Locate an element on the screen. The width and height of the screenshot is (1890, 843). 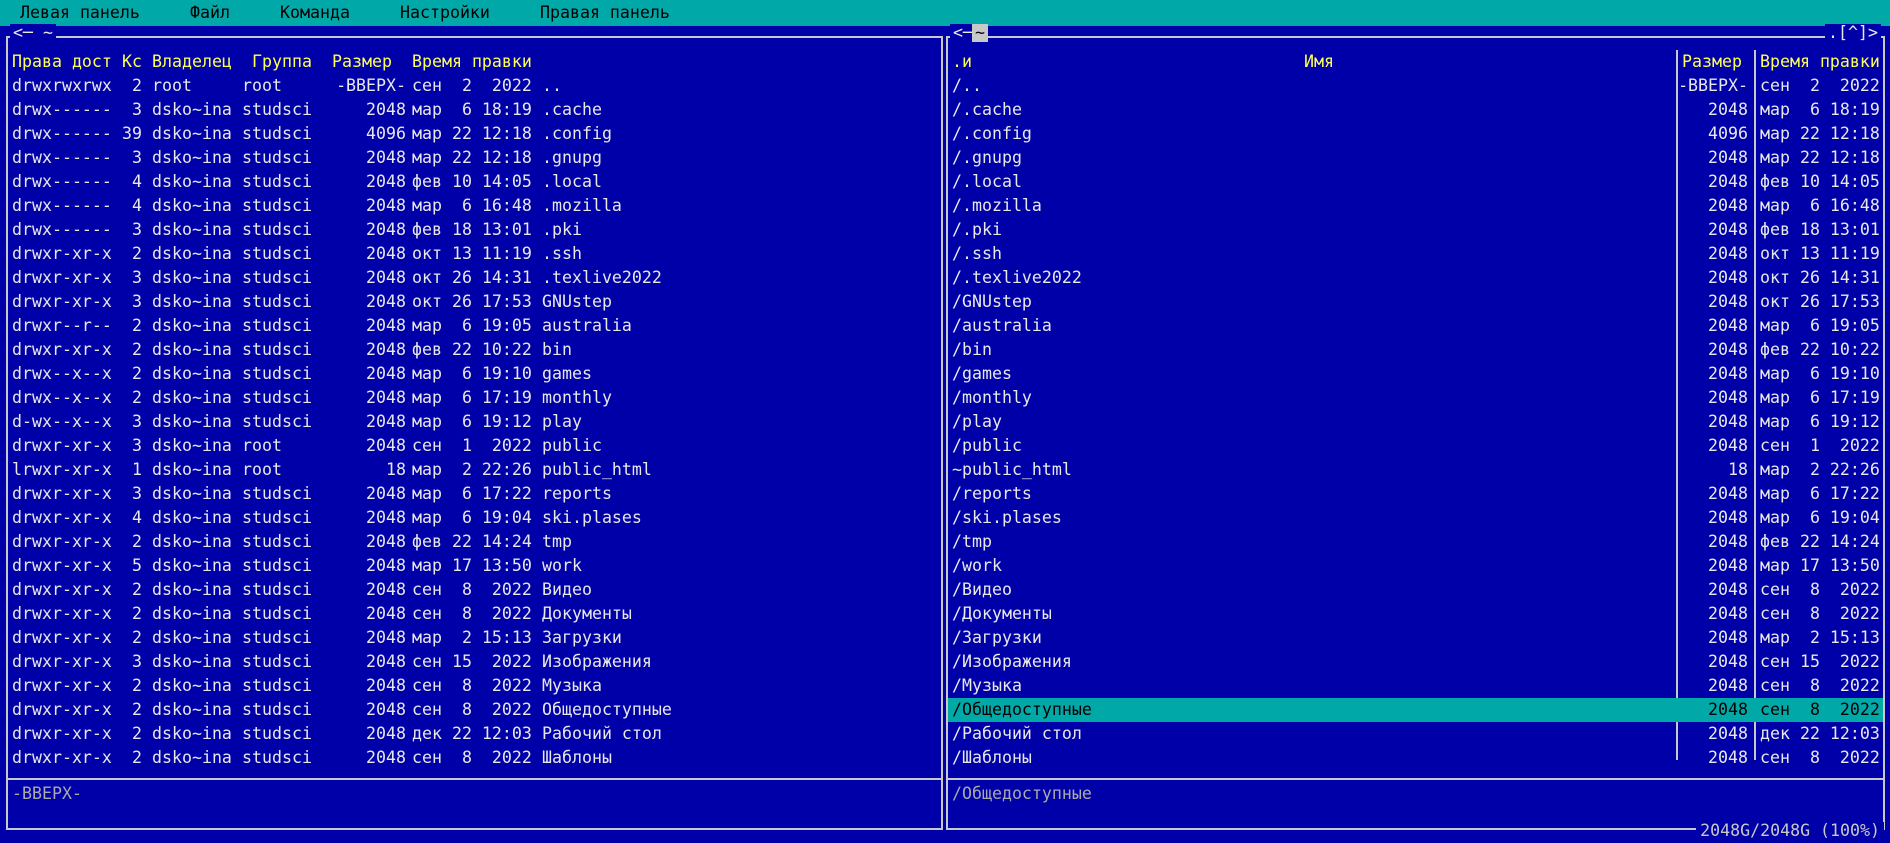
table-row: /Документы 2048 сен 8 2022 is located at coordinates (1415, 614).